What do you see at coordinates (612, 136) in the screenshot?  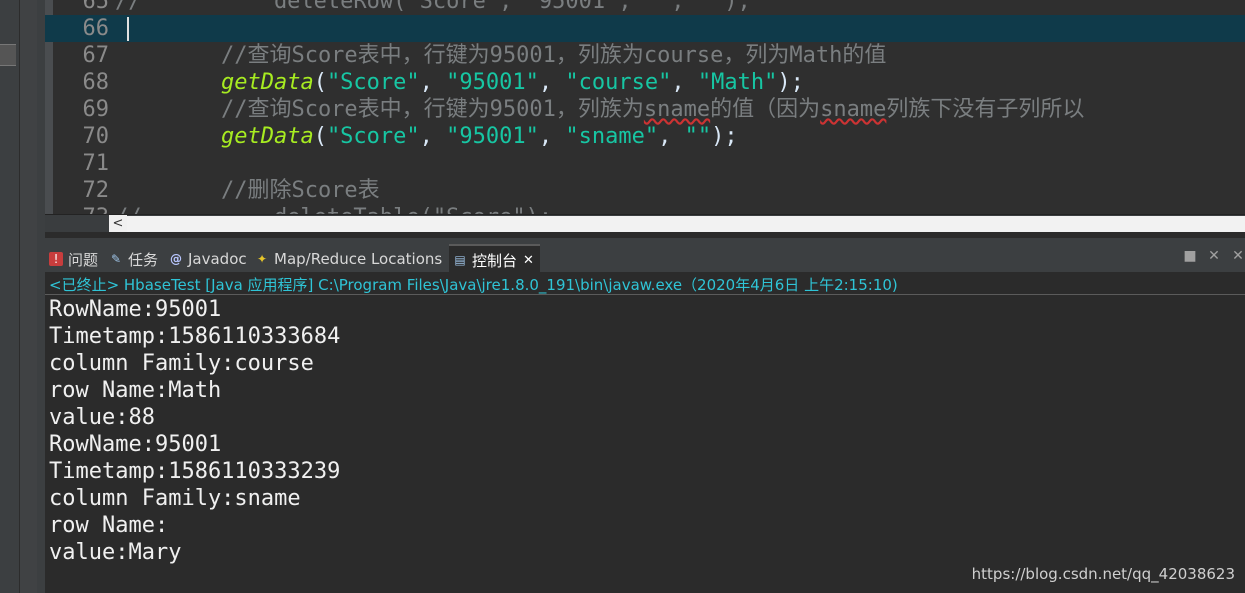 I see `code-token: "sname"` at bounding box center [612, 136].